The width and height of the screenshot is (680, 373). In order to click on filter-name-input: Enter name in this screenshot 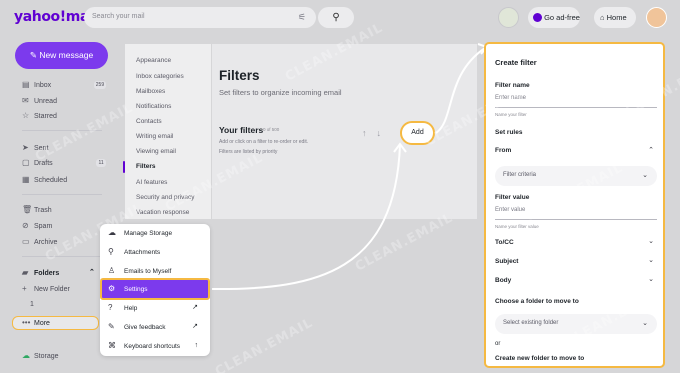, I will do `click(510, 98)`.